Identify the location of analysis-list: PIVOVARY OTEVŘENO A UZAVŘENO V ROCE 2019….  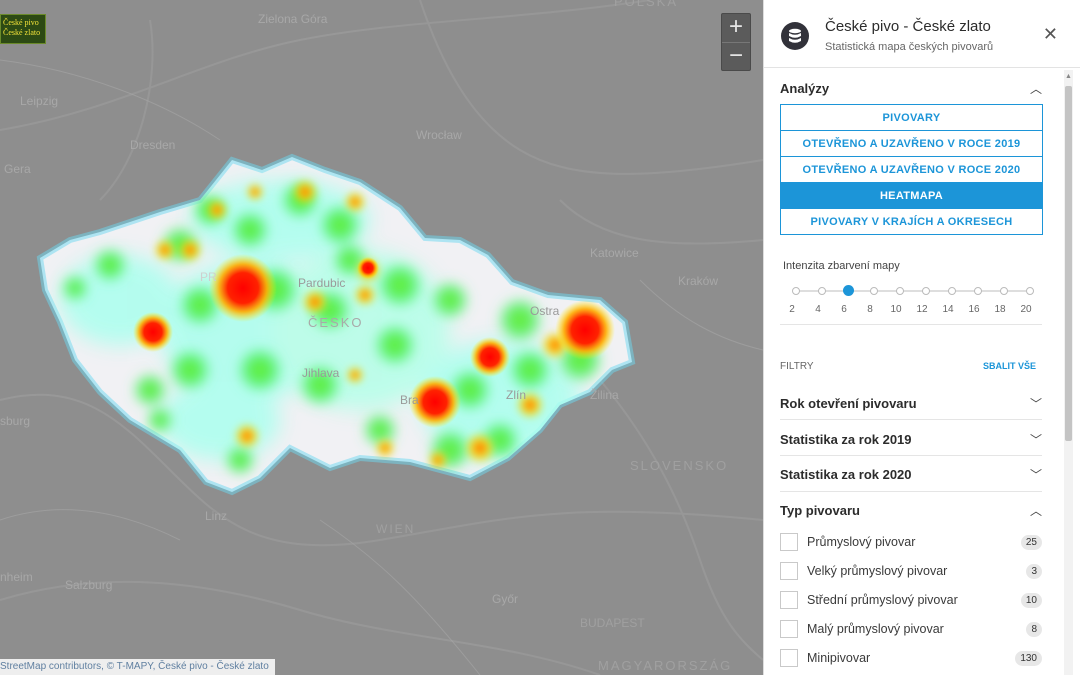
(911, 169).